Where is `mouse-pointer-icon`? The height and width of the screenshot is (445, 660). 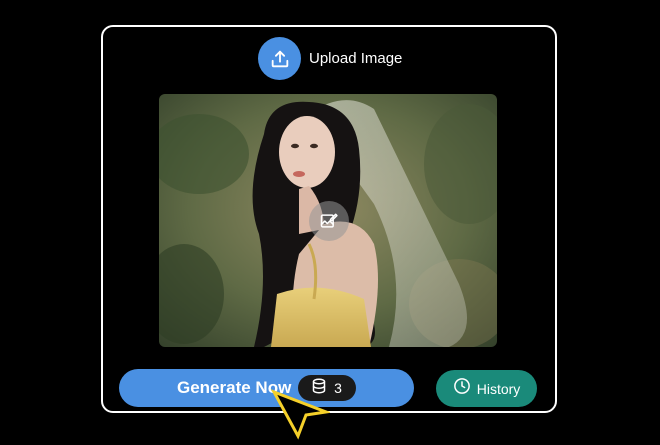
mouse-pointer-icon is located at coordinates (300, 416).